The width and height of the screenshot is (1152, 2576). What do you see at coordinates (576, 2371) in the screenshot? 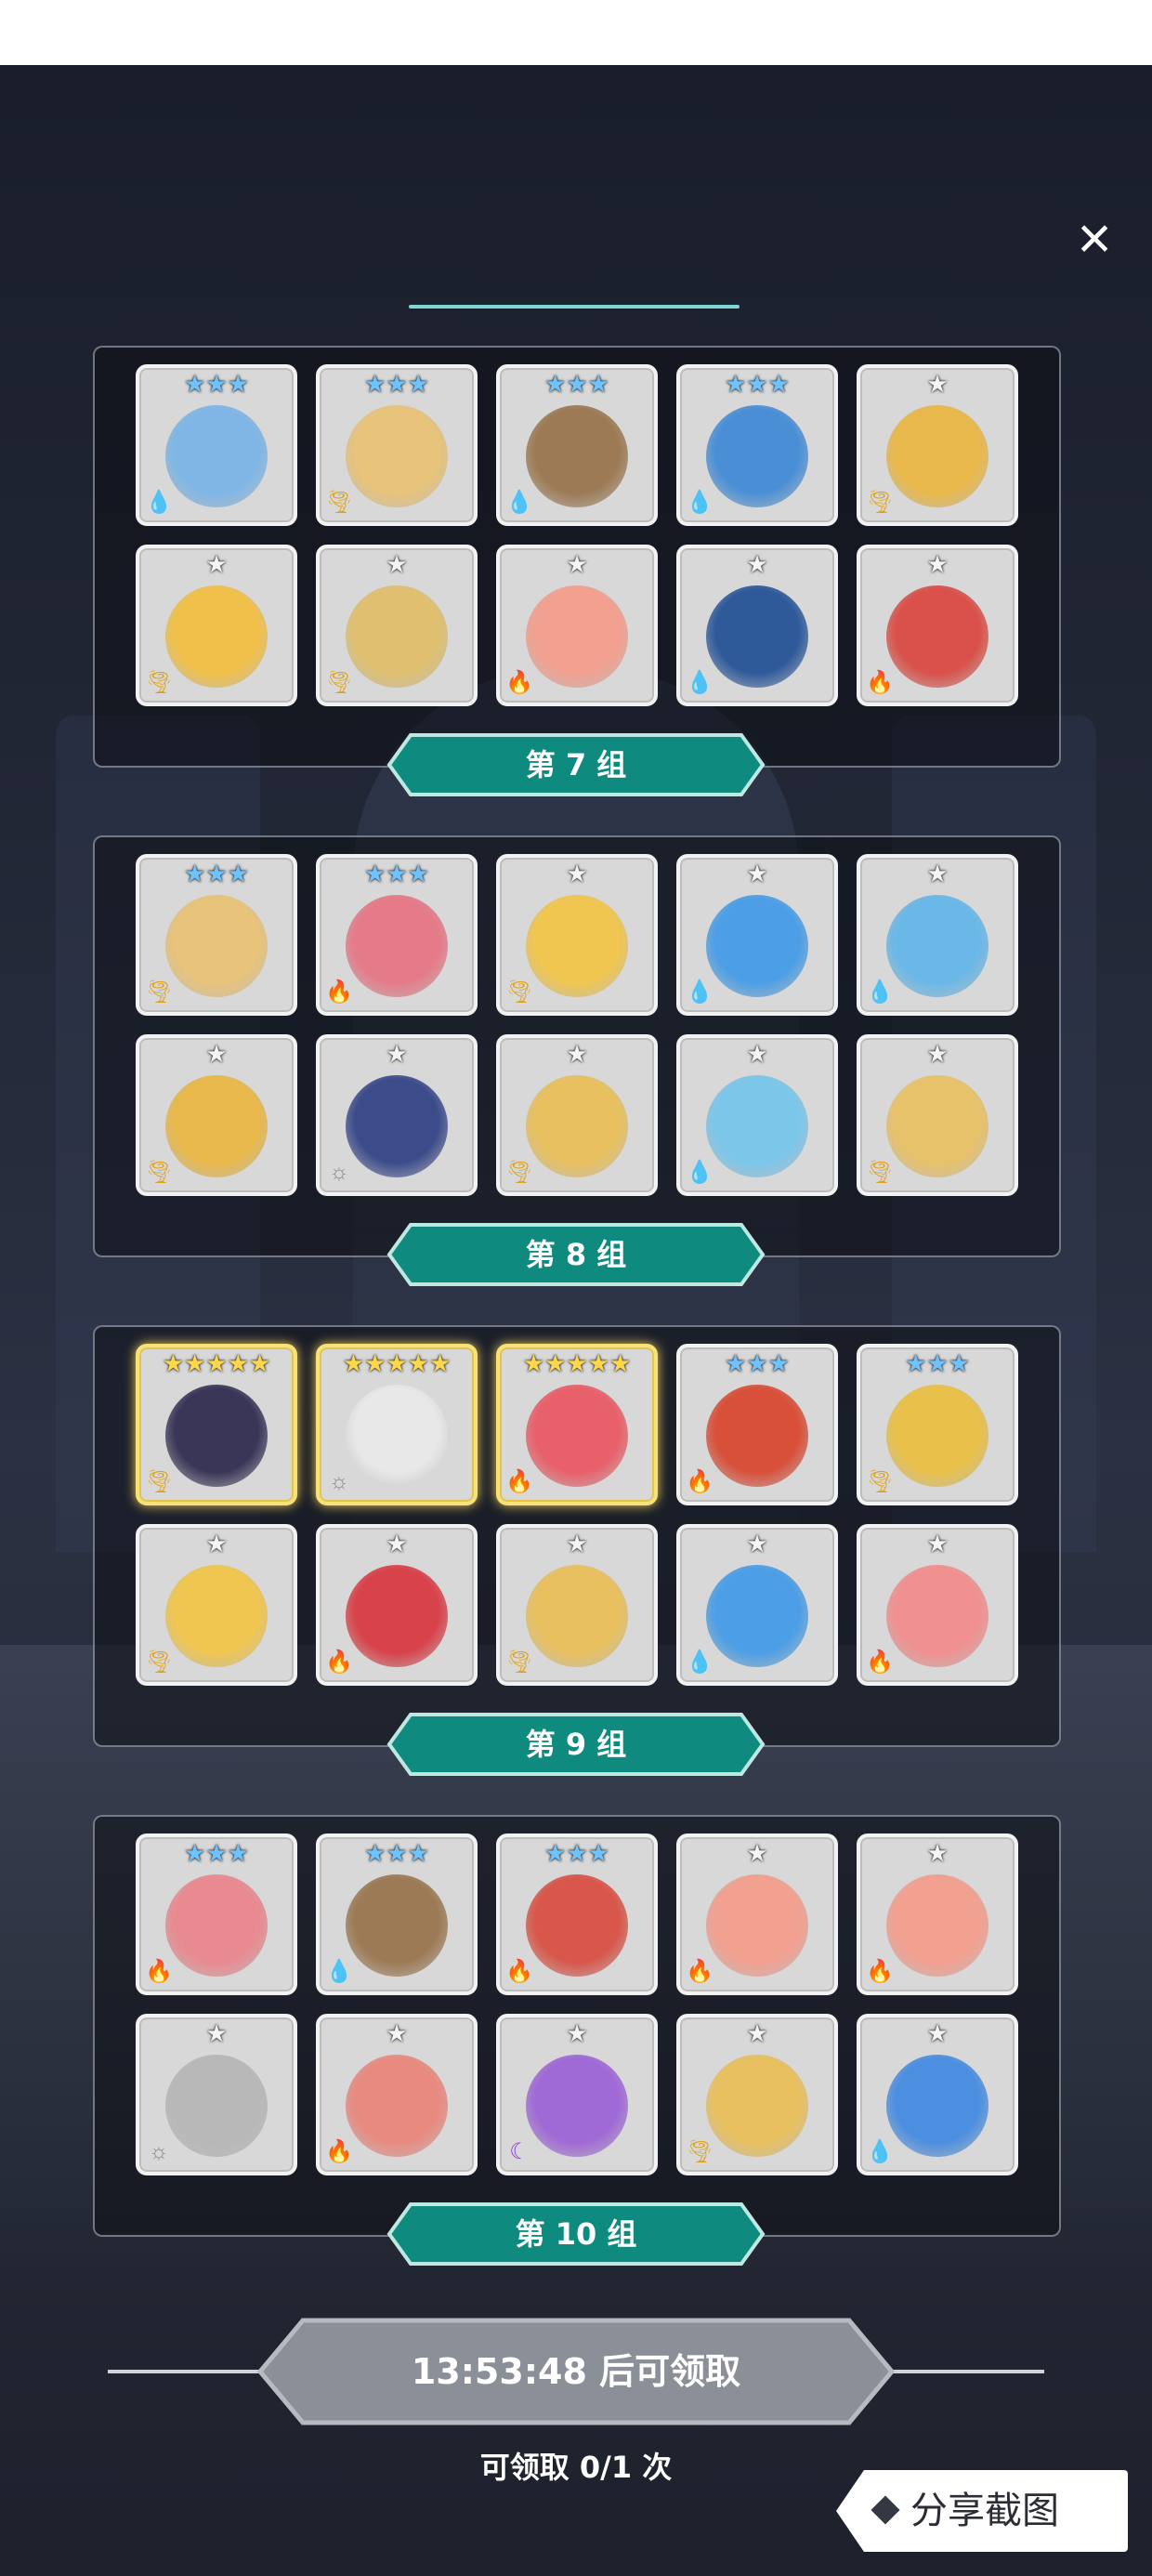
I see `claim-button: 13:53:48 后可领取` at bounding box center [576, 2371].